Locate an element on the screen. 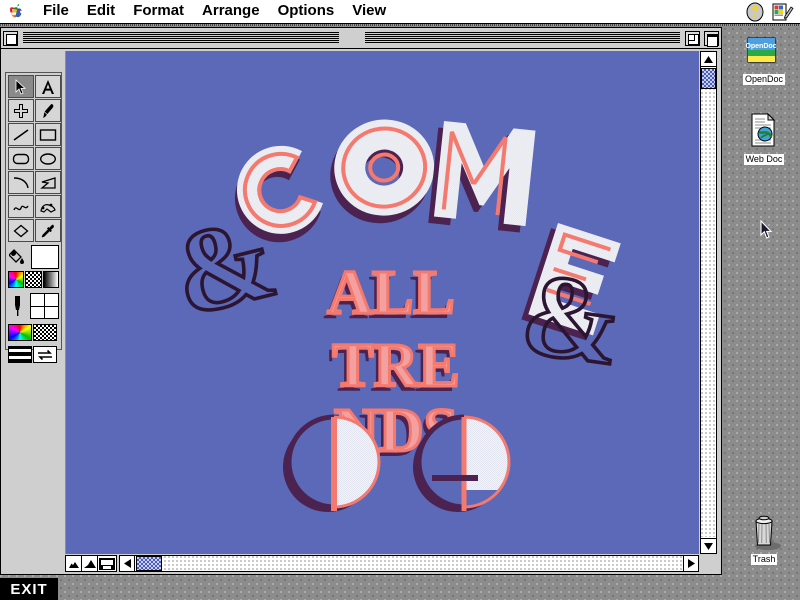  zoom-out-button is located at coordinates (74, 563).